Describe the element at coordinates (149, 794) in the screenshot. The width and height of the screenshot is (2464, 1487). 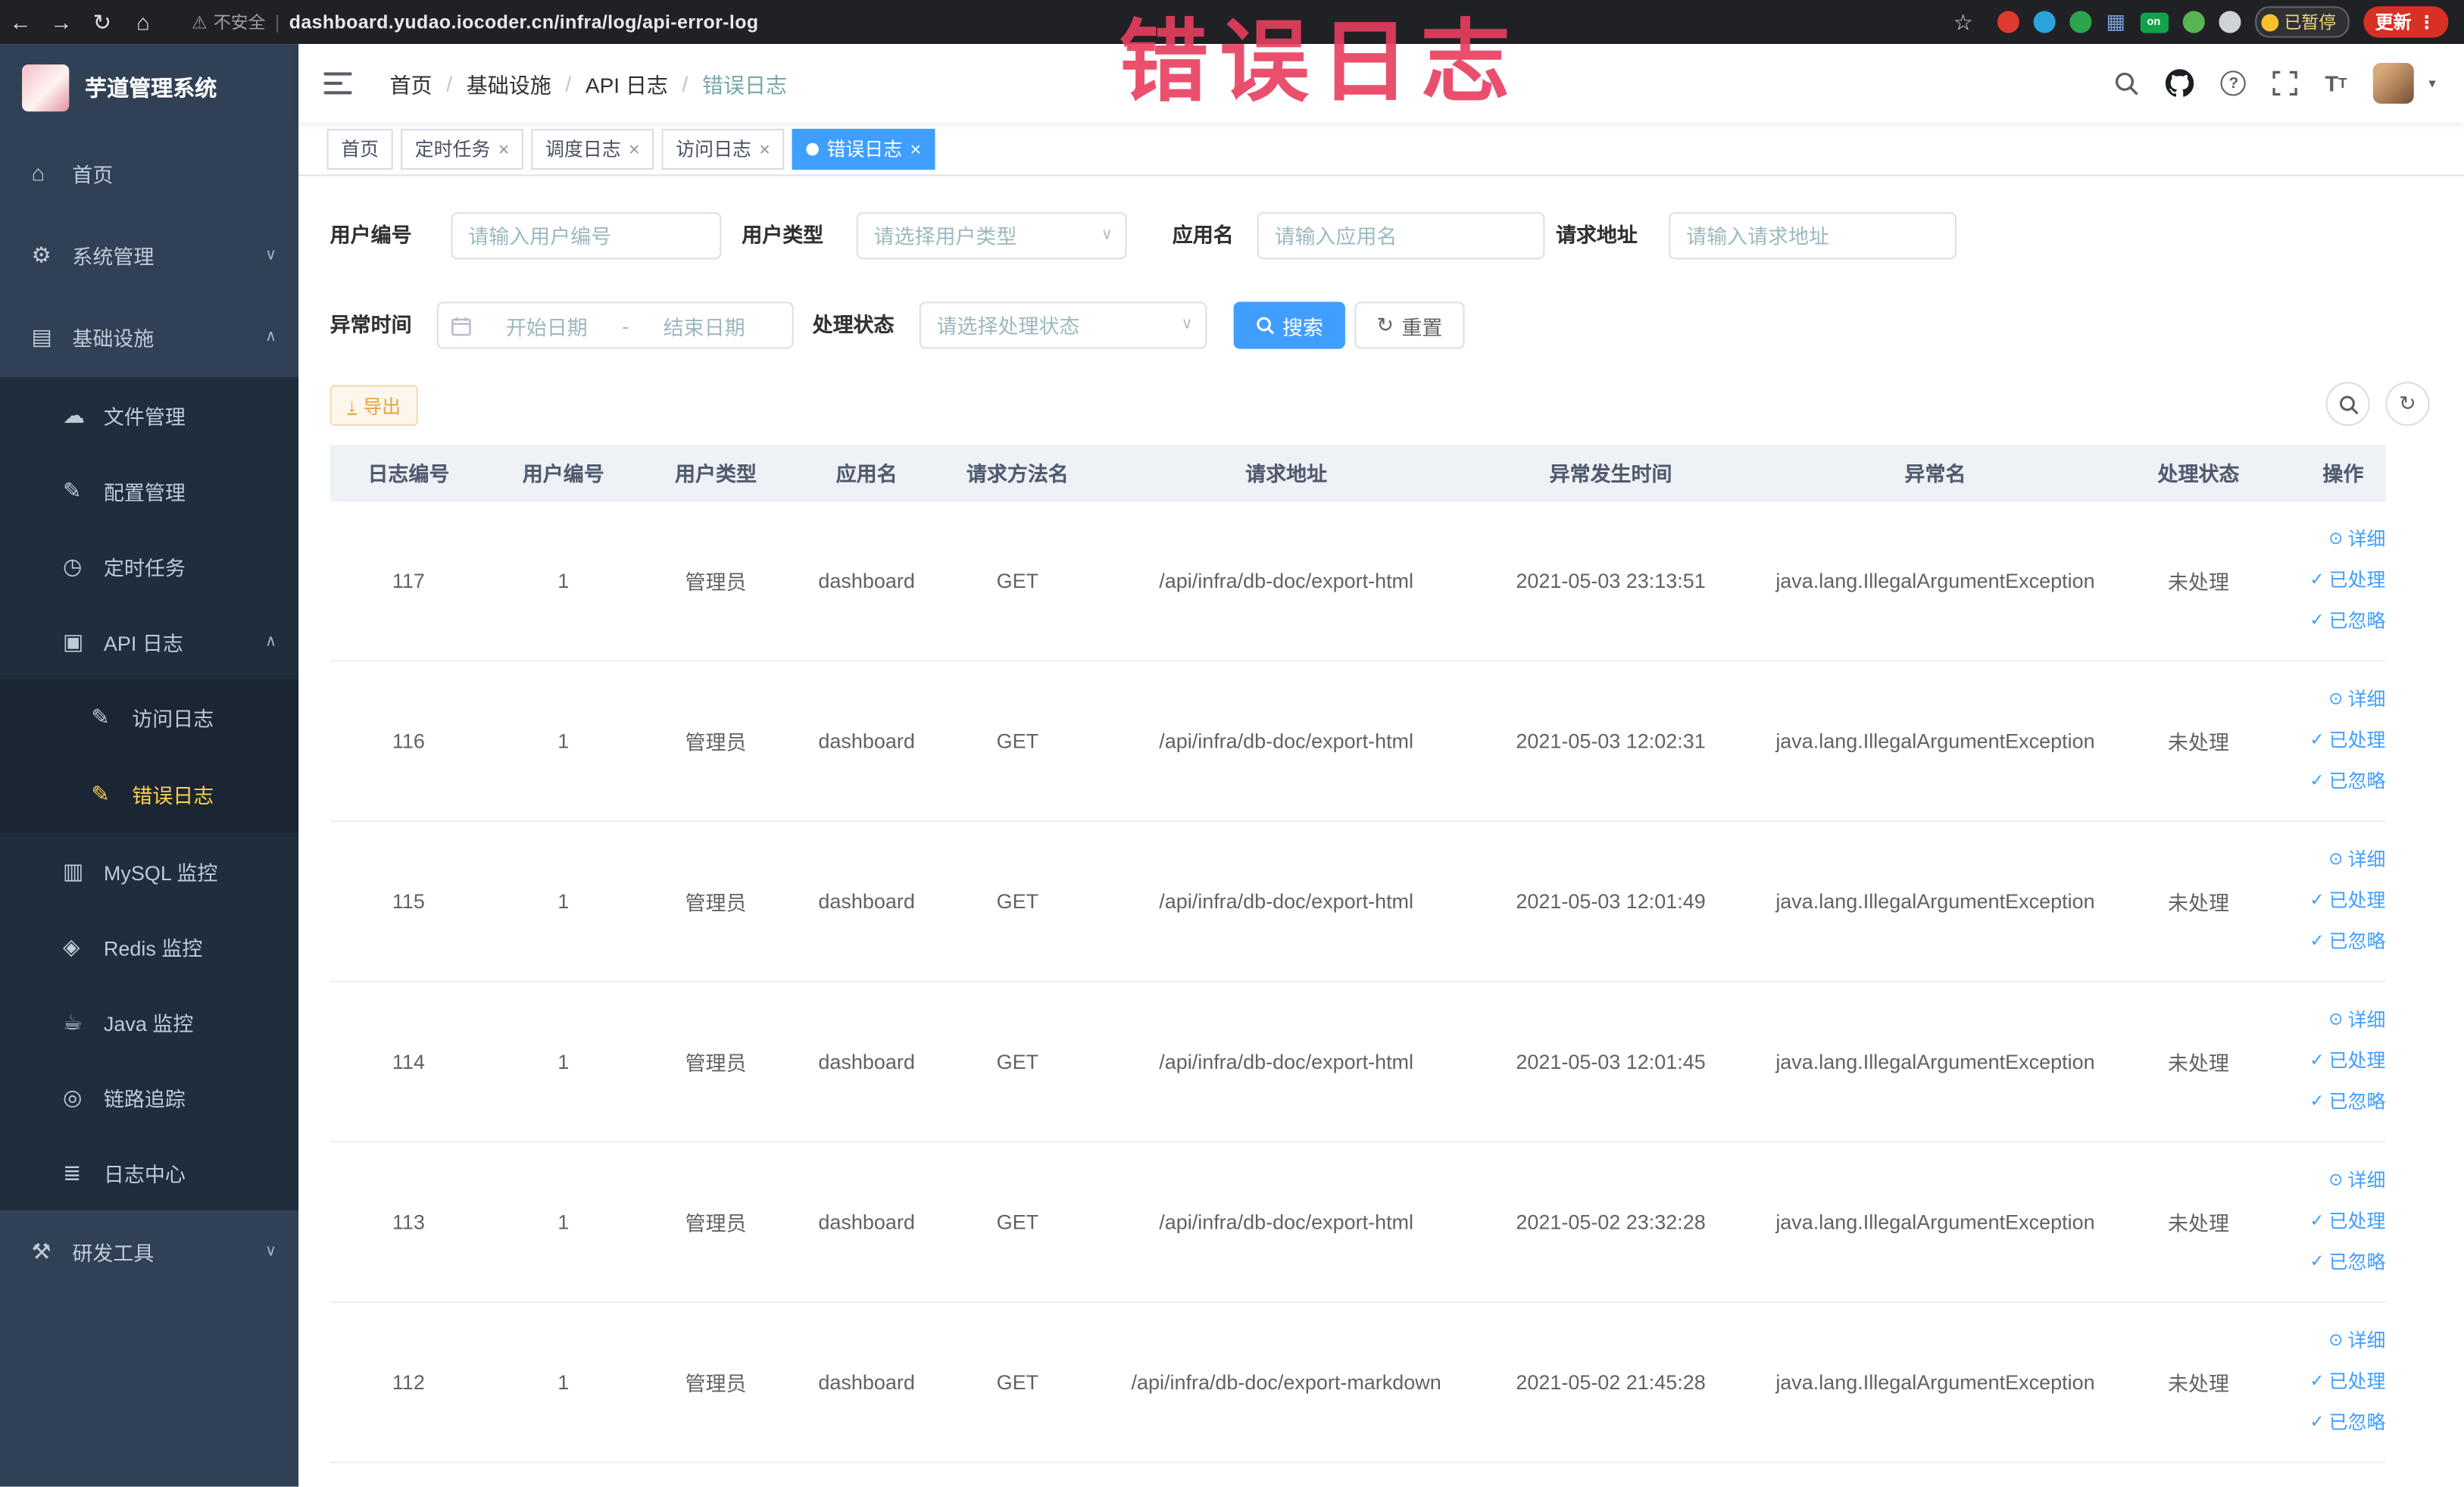
I see `sidebar-item-error-log: ✎ 错误日志` at that location.